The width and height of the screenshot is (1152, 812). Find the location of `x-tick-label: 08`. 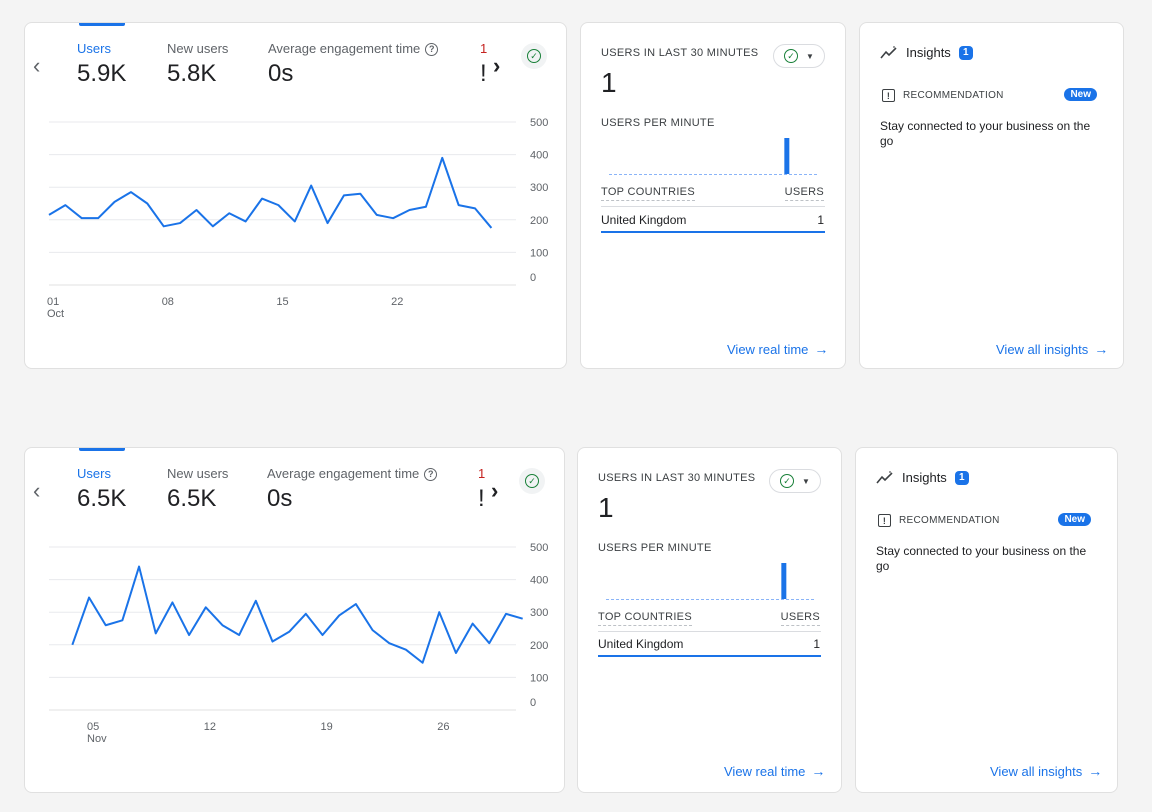

x-tick-label: 08 is located at coordinates (168, 302).